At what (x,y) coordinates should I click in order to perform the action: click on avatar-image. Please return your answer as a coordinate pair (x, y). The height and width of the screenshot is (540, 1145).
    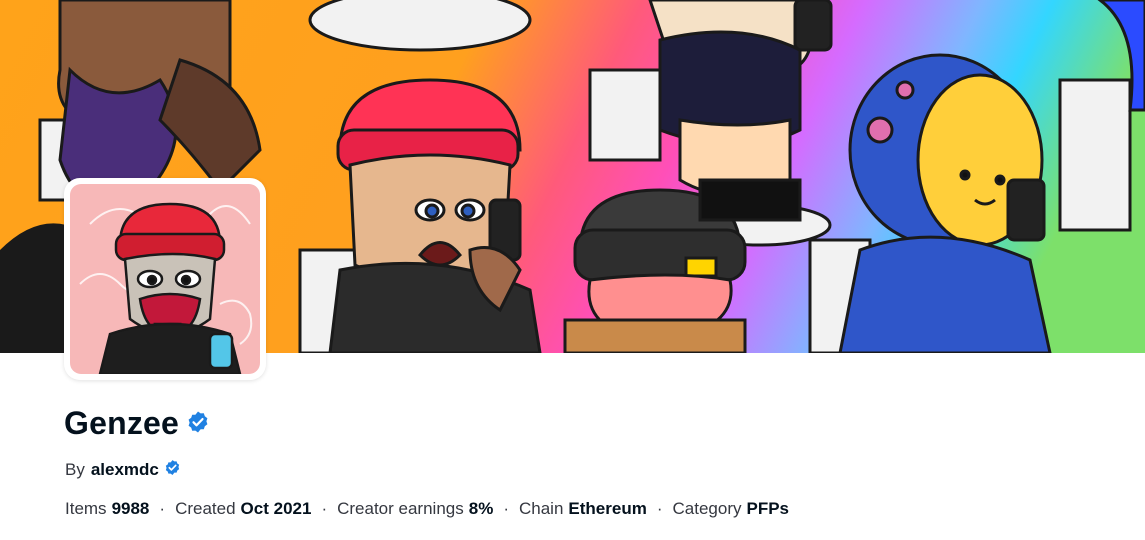
    Looking at the image, I should click on (165, 279).